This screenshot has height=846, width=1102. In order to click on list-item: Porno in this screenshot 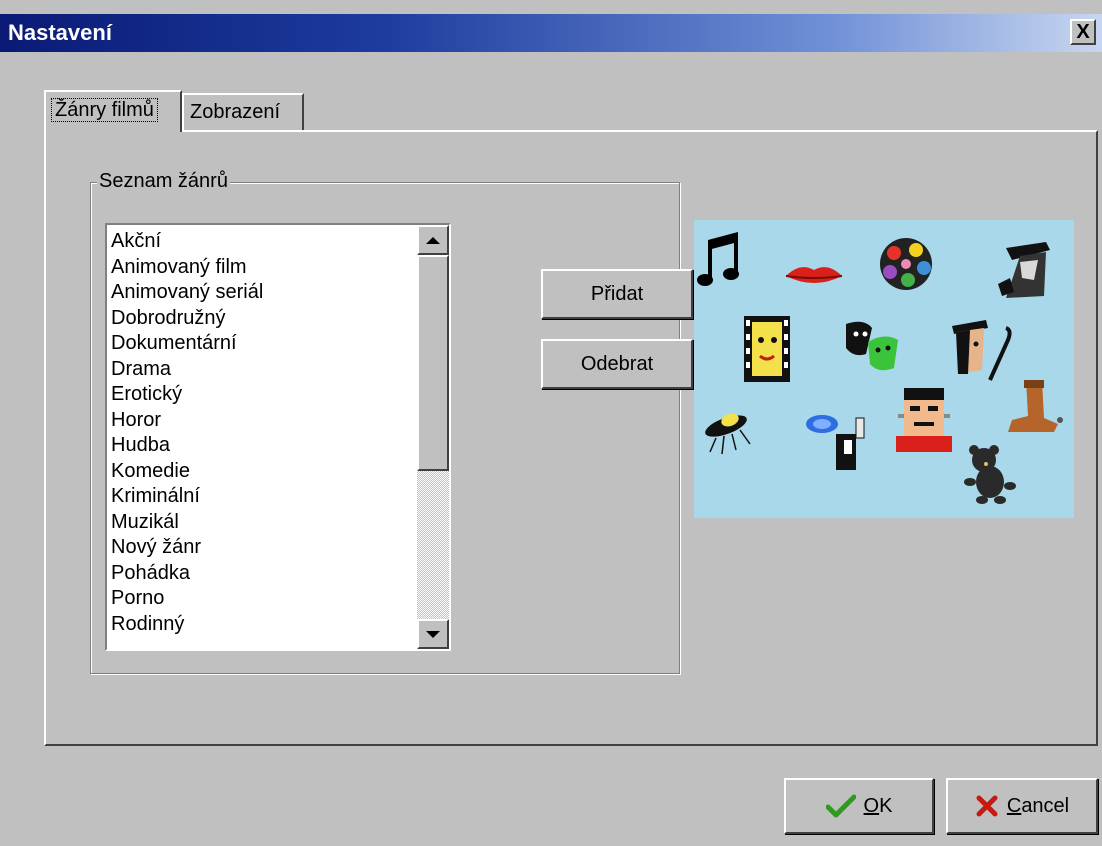, I will do `click(260, 599)`.